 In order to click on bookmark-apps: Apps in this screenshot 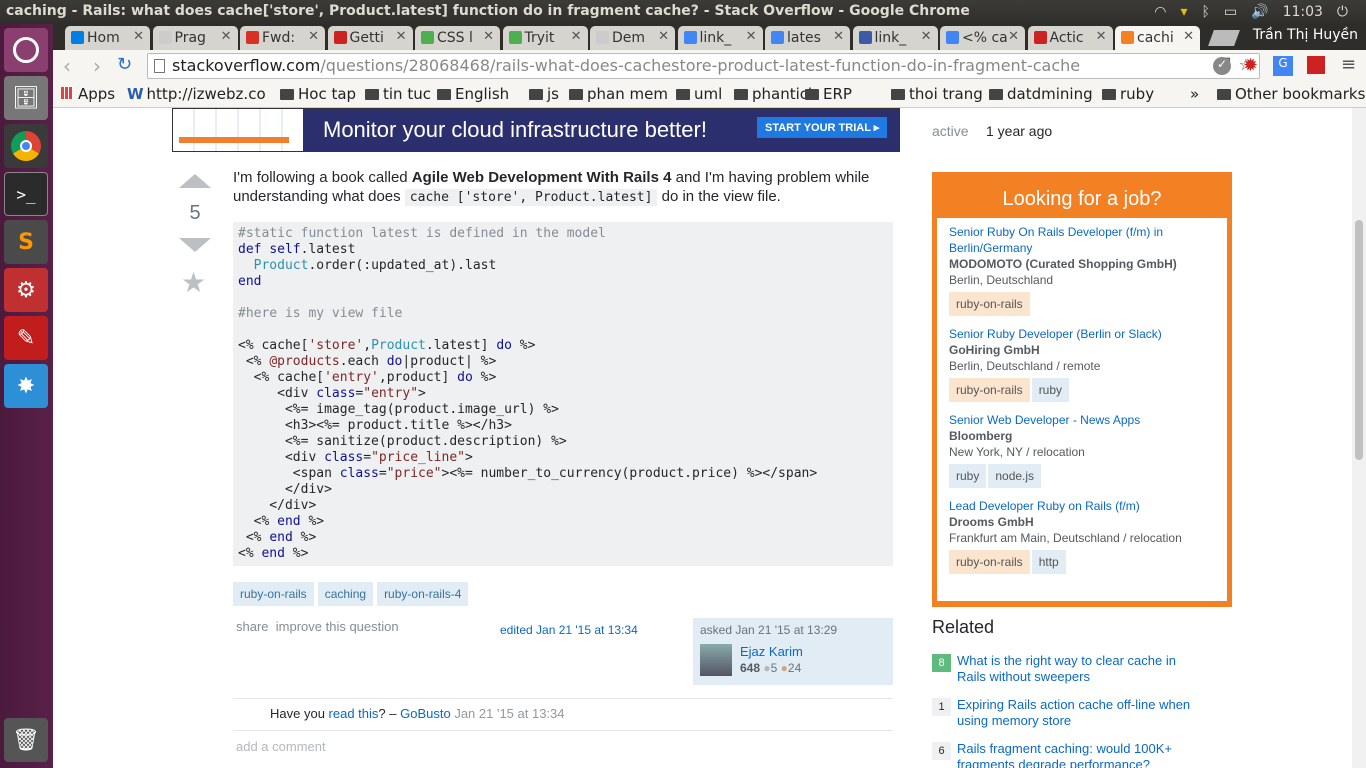, I will do `click(88, 94)`.